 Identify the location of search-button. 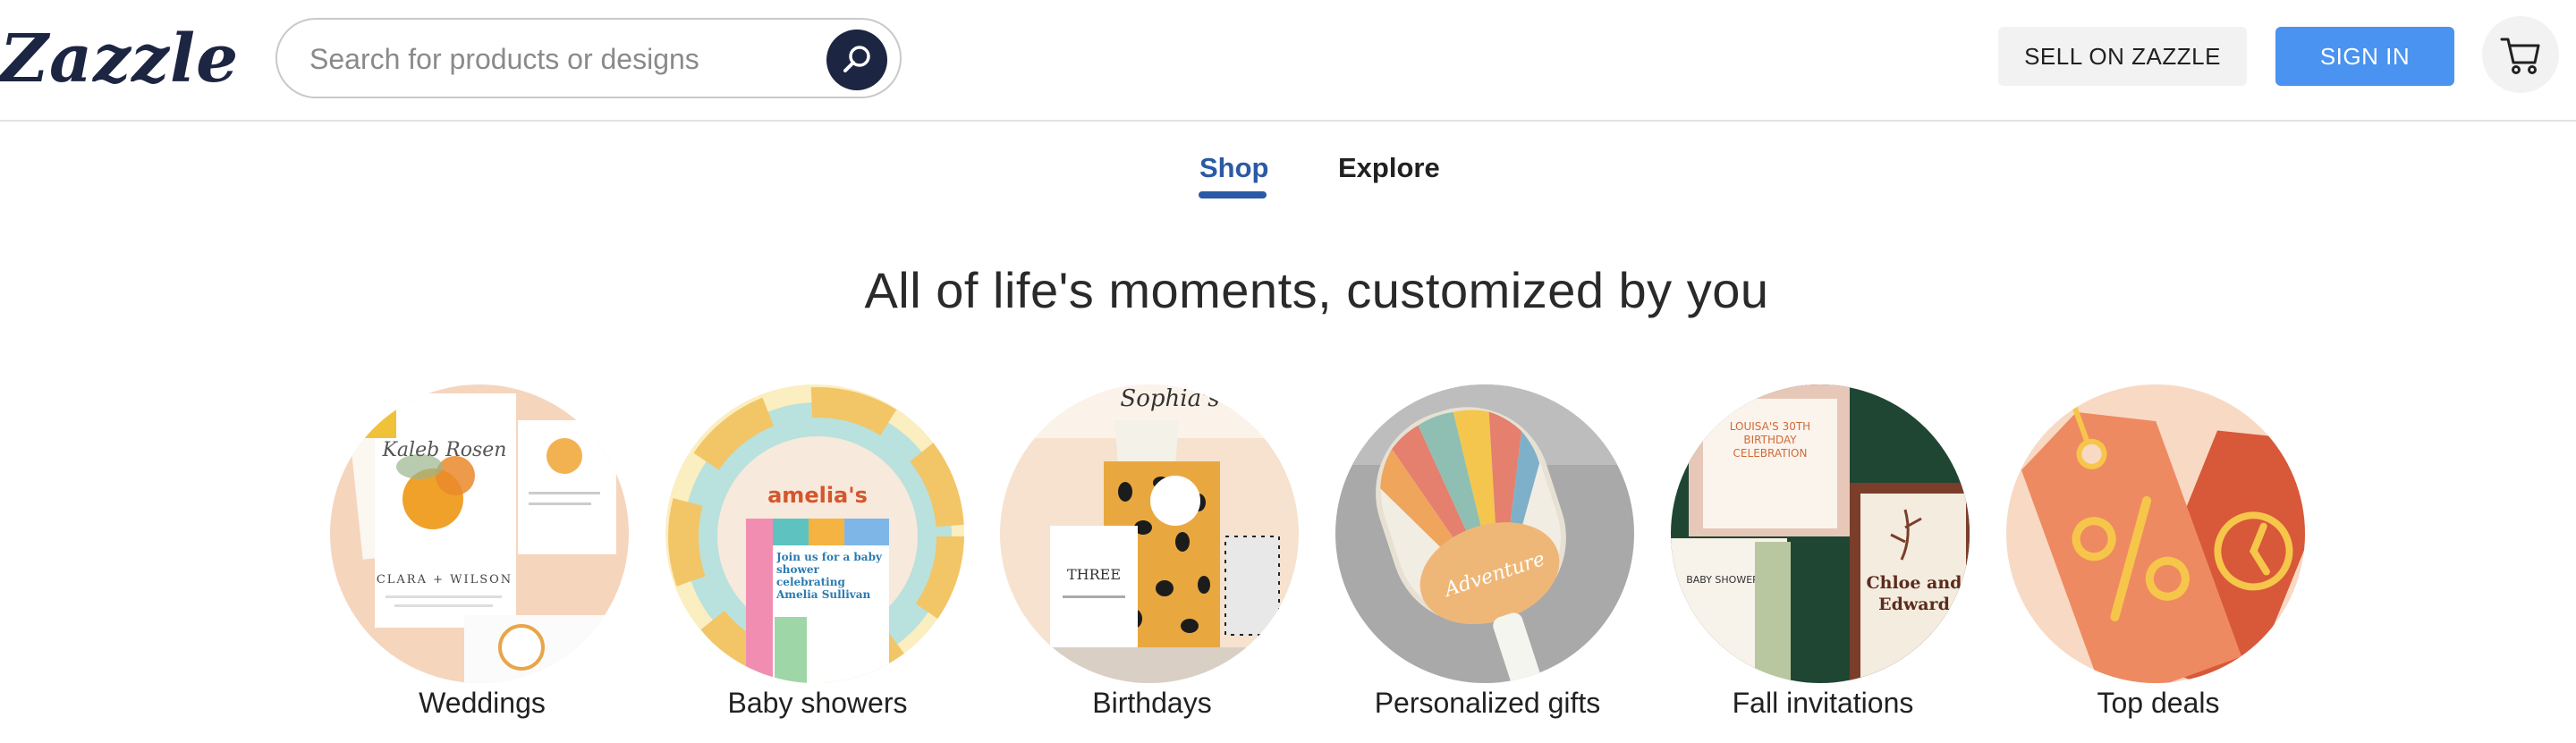
(856, 60).